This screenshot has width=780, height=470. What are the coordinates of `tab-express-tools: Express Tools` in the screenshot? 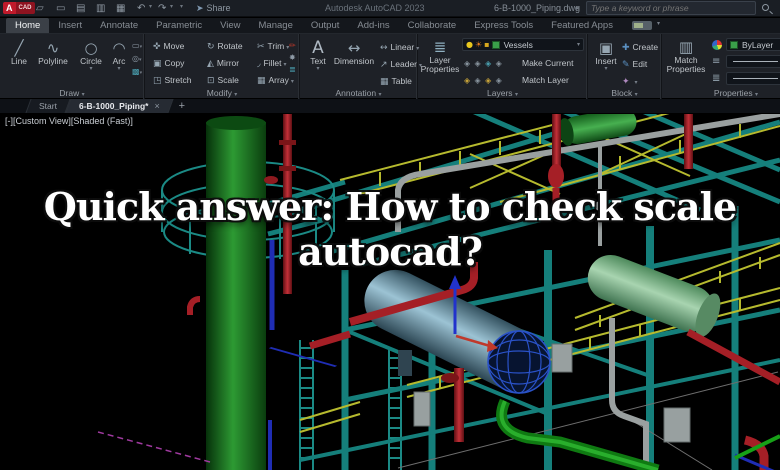 It's located at (503, 25).